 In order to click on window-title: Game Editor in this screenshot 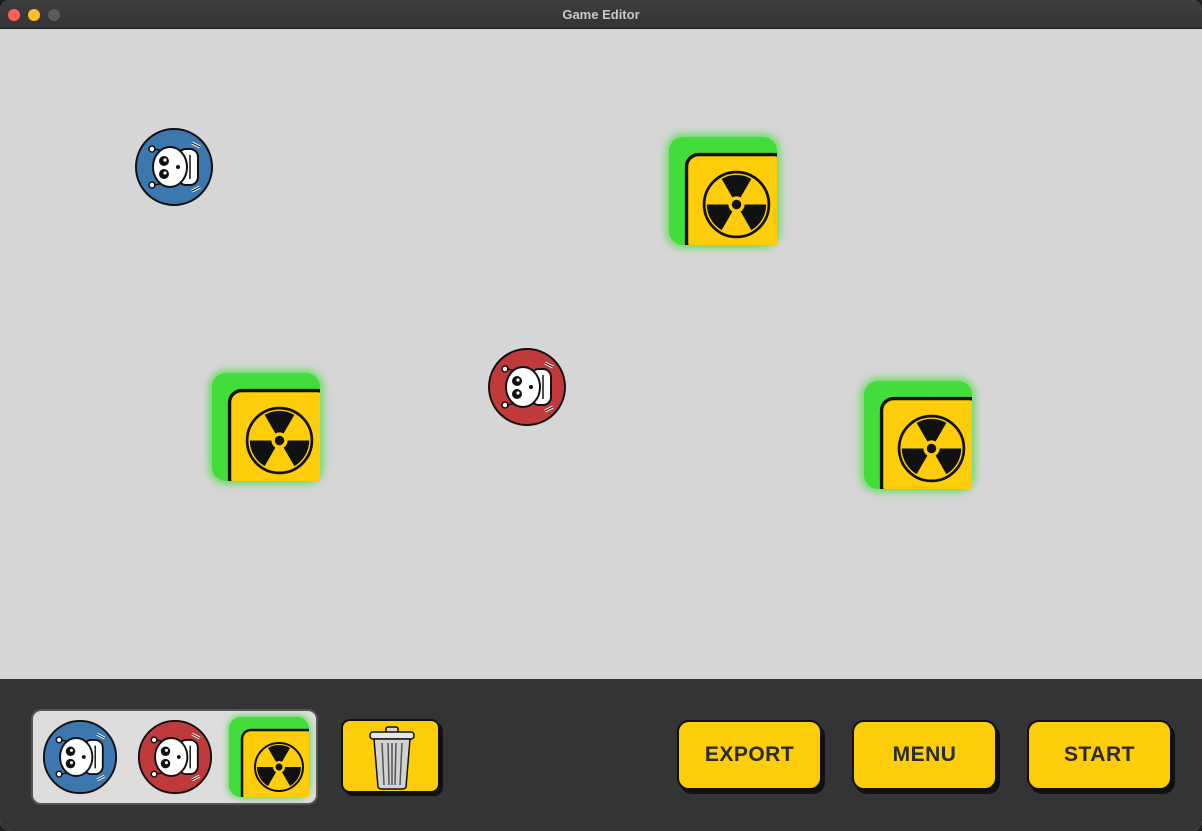, I will do `click(601, 14)`.